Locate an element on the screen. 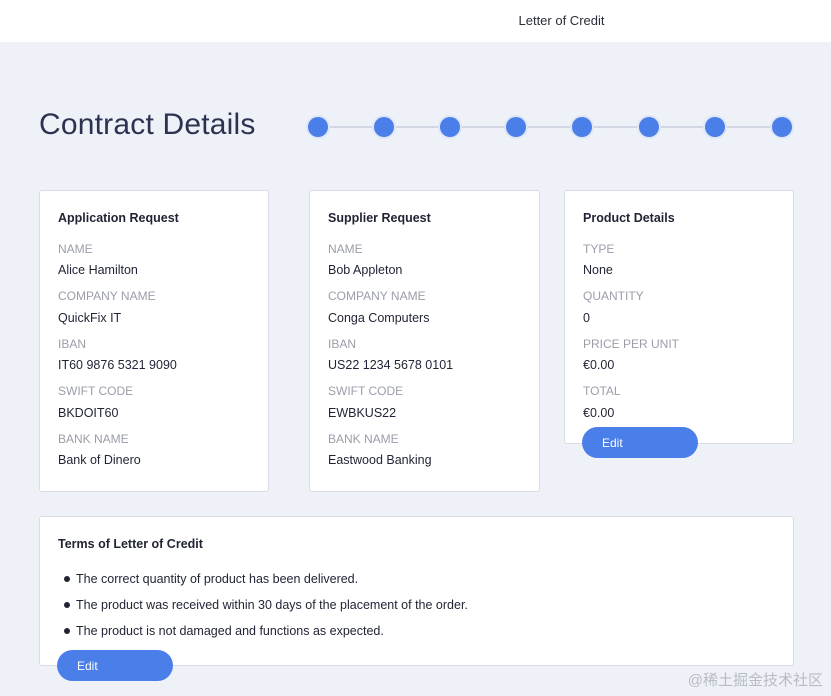 The width and height of the screenshot is (831, 696). watermark: @稀土掘金技术社区 is located at coordinates (755, 680).